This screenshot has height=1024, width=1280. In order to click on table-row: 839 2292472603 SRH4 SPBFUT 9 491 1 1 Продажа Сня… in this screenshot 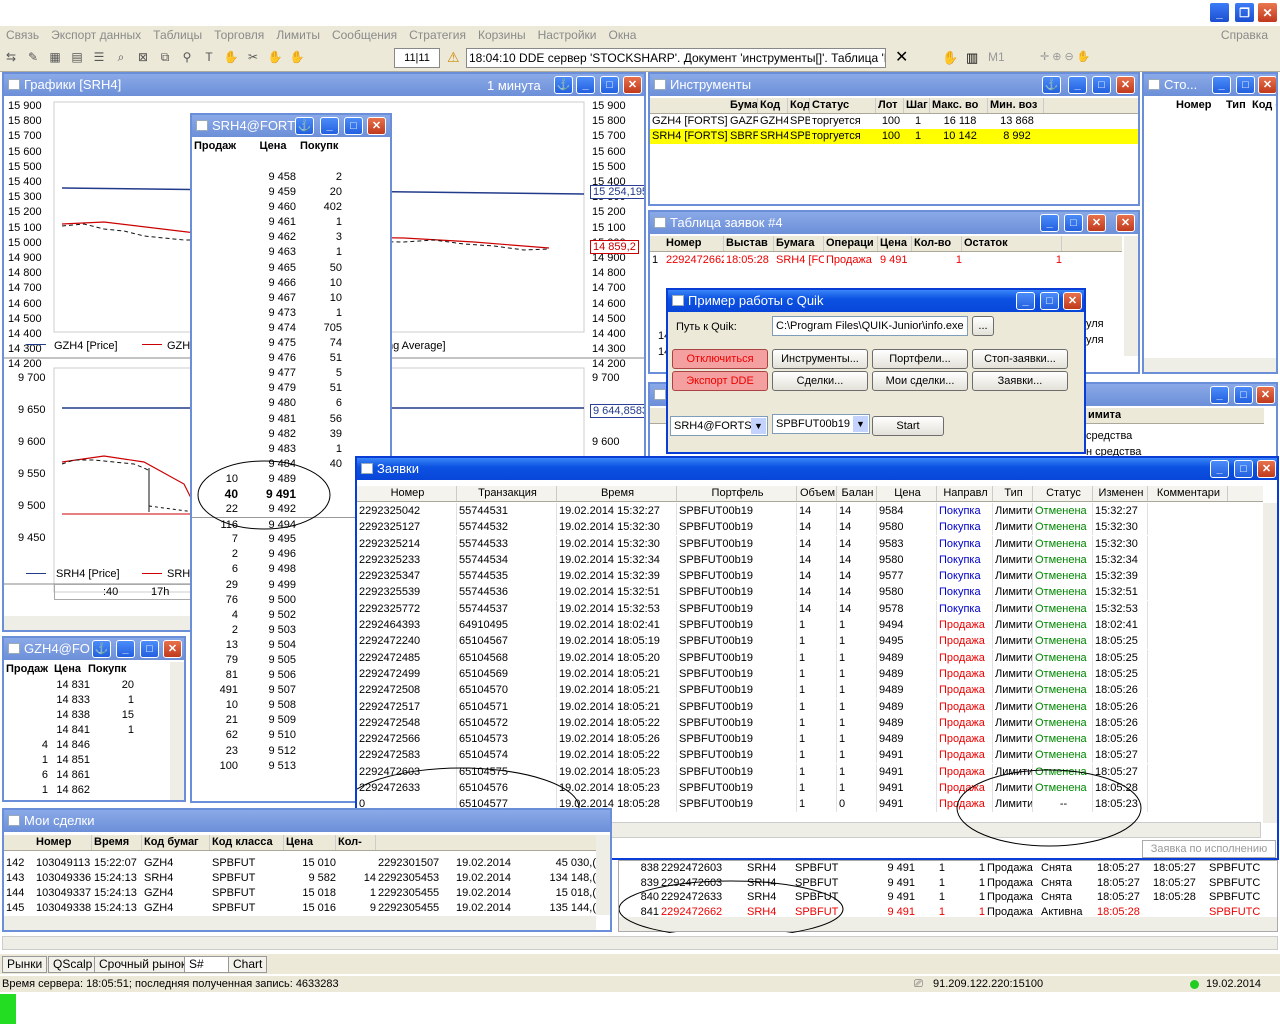, I will do `click(949, 883)`.